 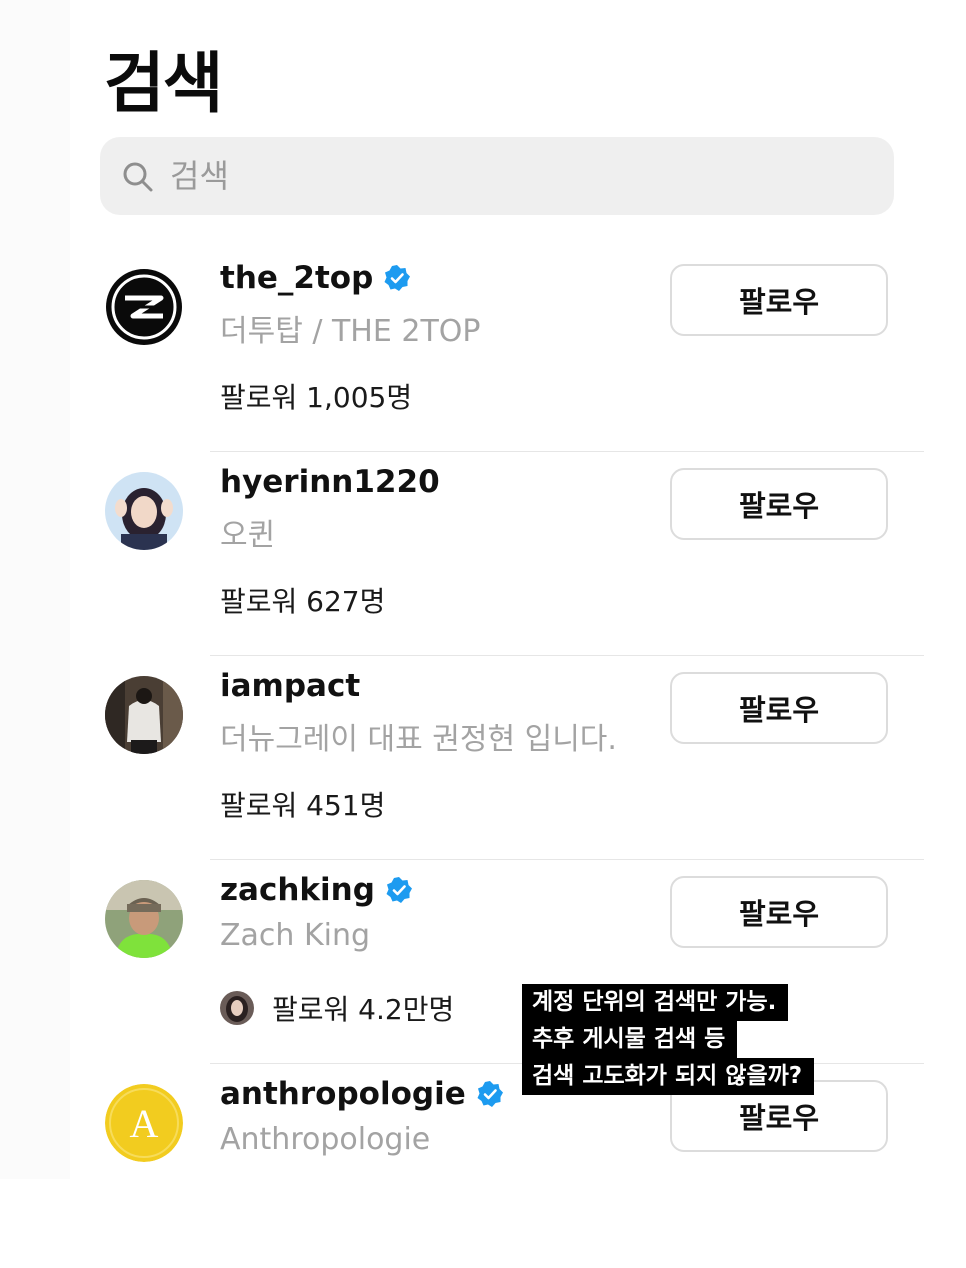 I want to click on full-name: Anthropologie, so click(x=325, y=1139).